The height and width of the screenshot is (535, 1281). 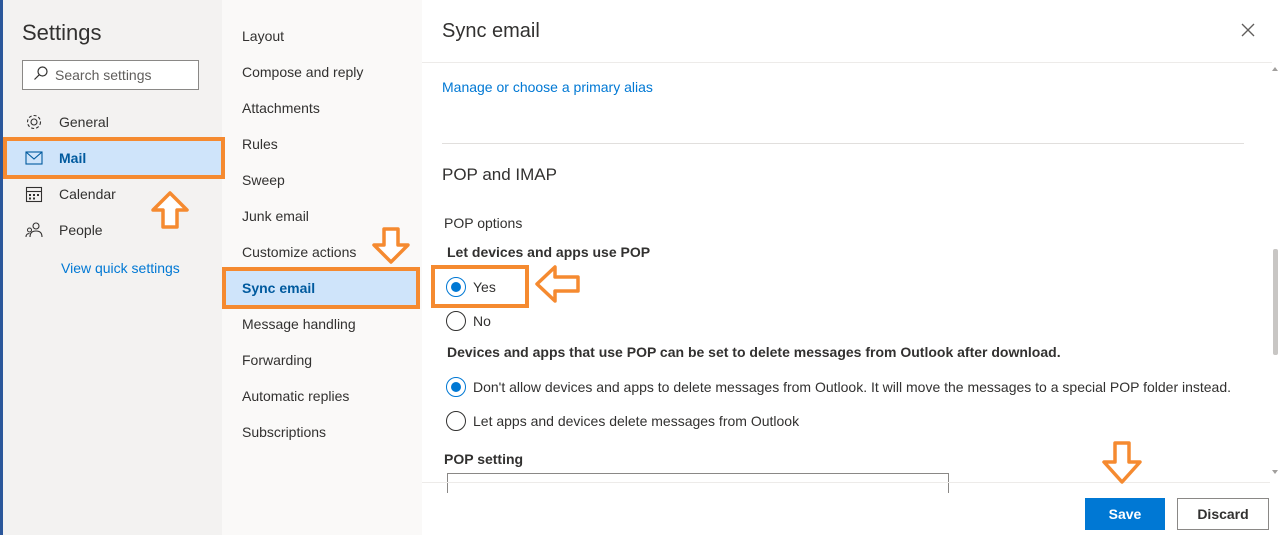 I want to click on settings-title: Settings, so click(x=62, y=32).